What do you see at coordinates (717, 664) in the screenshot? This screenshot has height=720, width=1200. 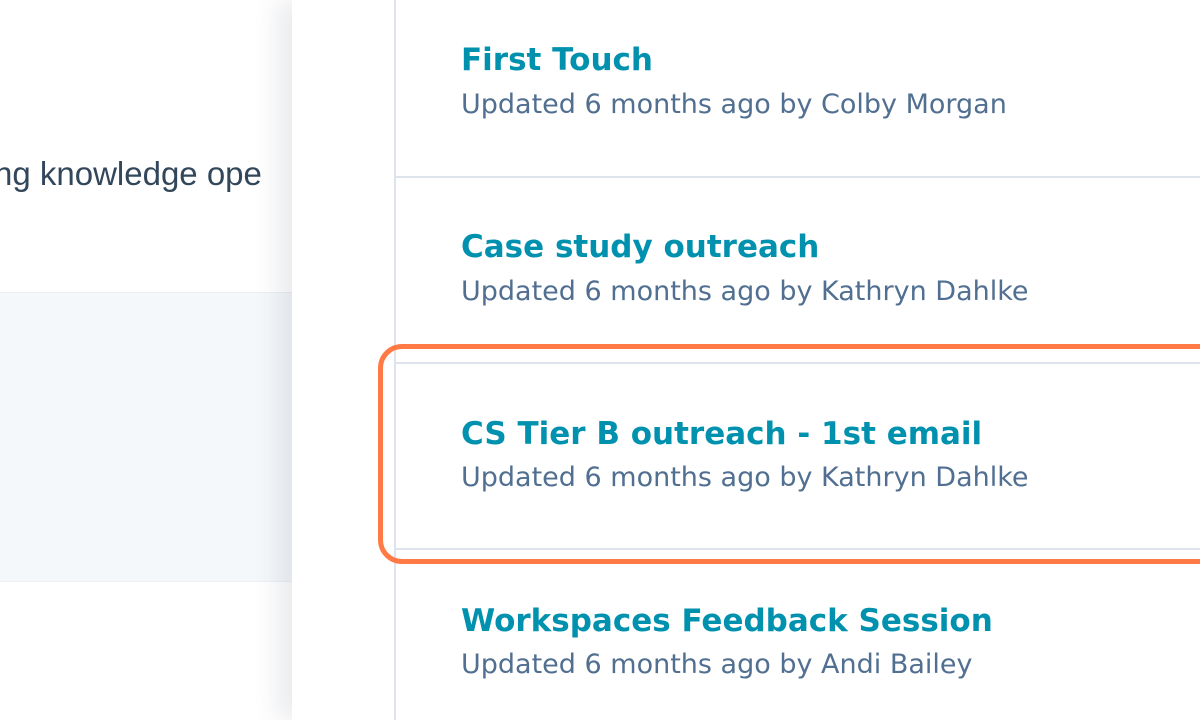 I see `template-updated-meta: Updated 6 months ago by Andi Bailey` at bounding box center [717, 664].